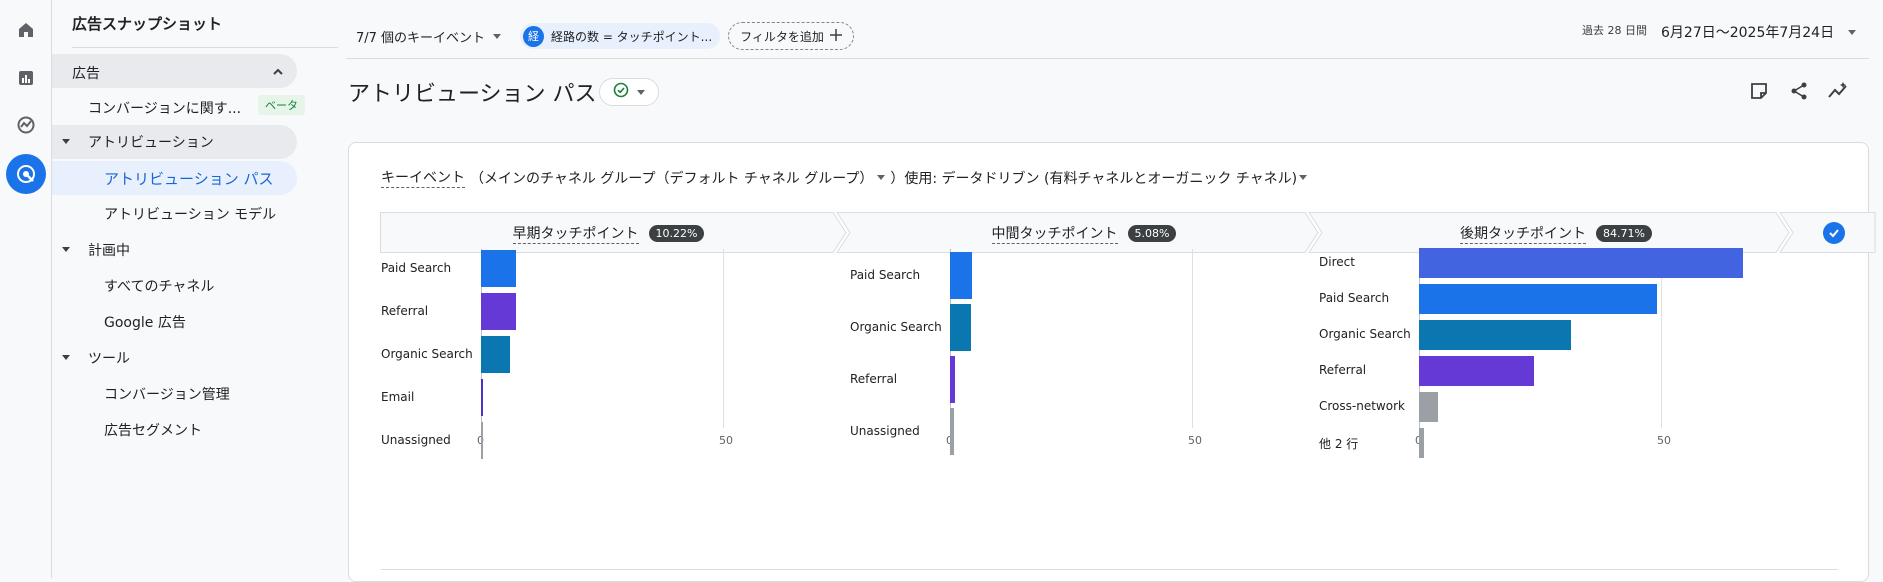 The width and height of the screenshot is (1883, 582). Describe the element at coordinates (1799, 91) in the screenshot. I see `share-icon` at that location.